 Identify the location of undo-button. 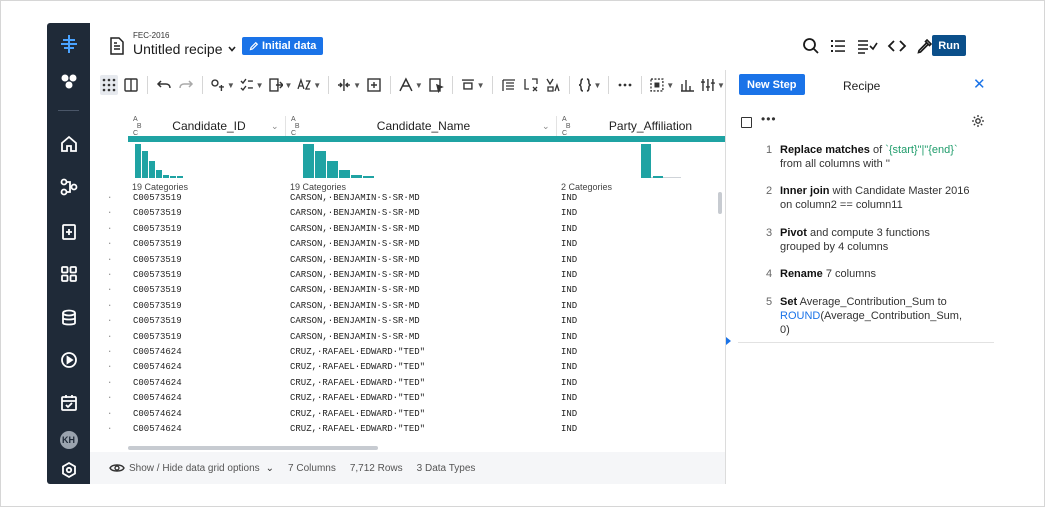
(164, 85).